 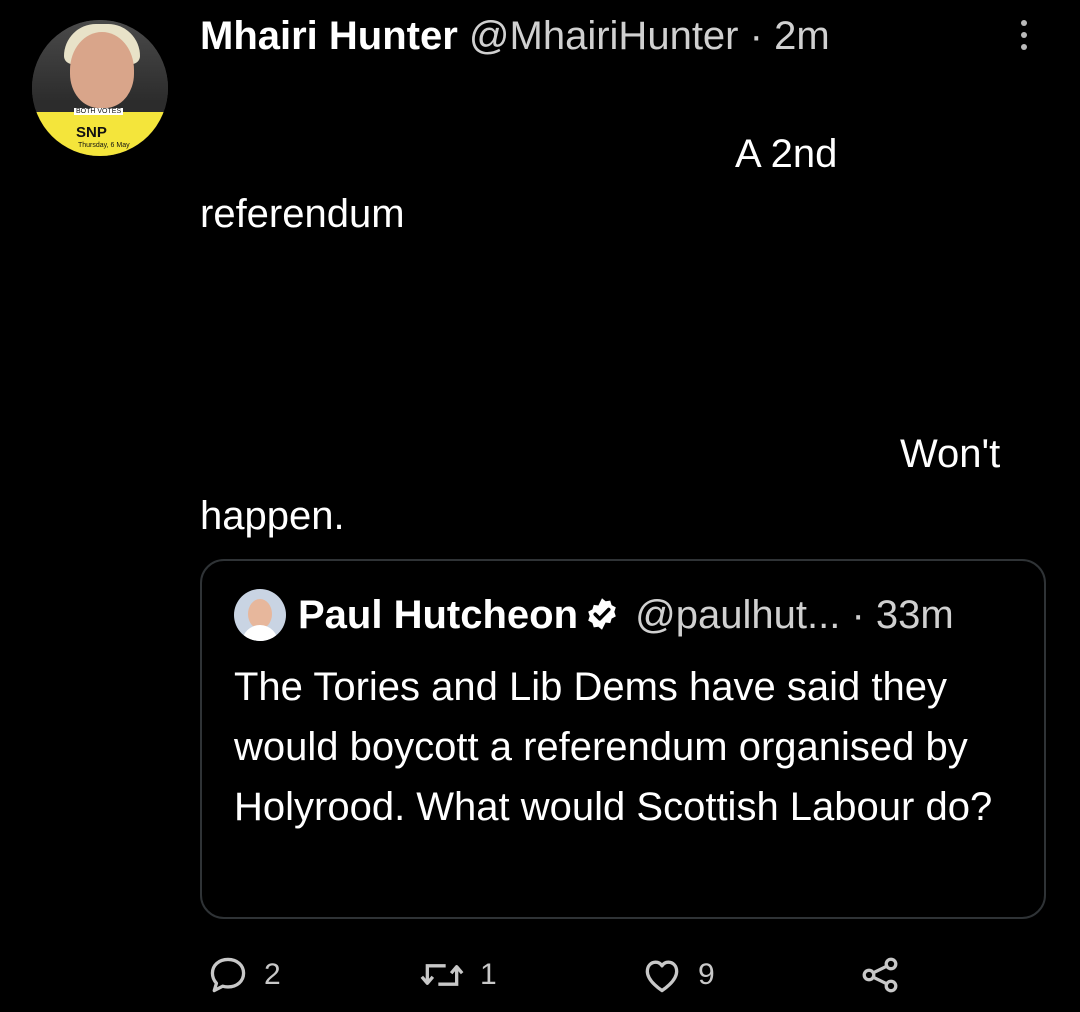 What do you see at coordinates (786, 154) in the screenshot?
I see `tweet-text-line1: A 2nd` at bounding box center [786, 154].